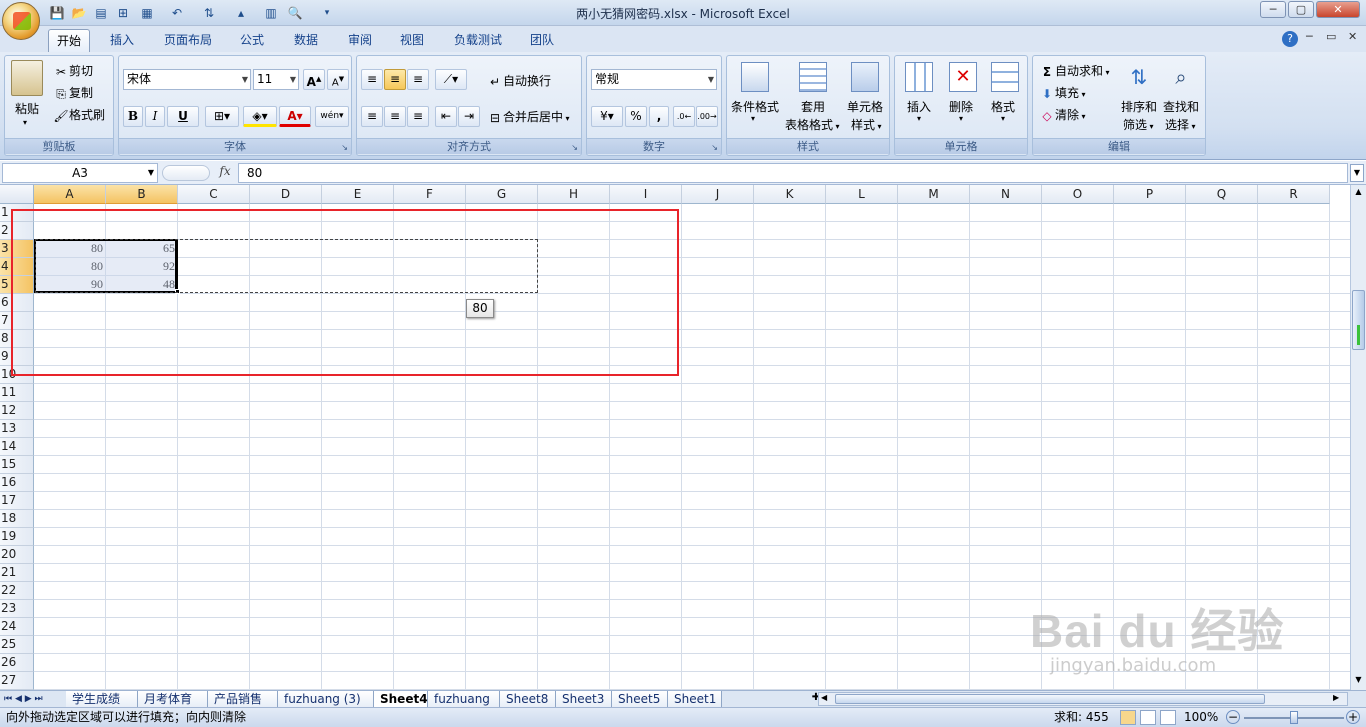 This screenshot has height=727, width=1366. Describe the element at coordinates (173, 699) in the screenshot. I see `sheet-tab-1: 月考体育` at that location.